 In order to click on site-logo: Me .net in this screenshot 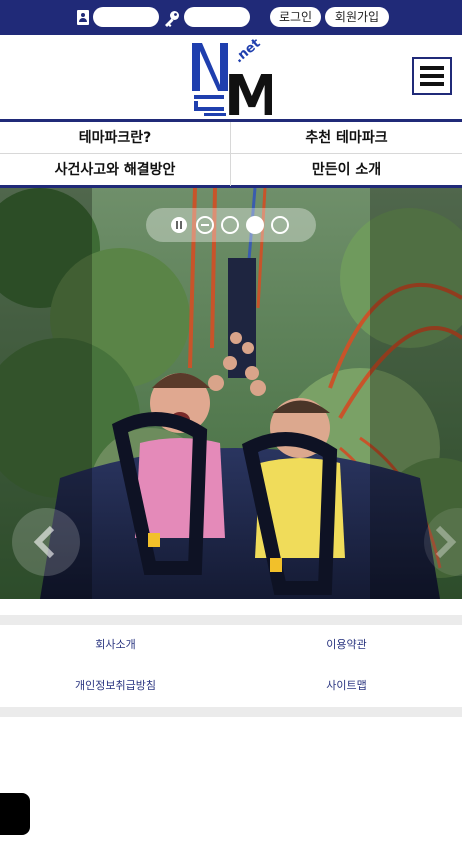, I will do `click(231, 77)`.